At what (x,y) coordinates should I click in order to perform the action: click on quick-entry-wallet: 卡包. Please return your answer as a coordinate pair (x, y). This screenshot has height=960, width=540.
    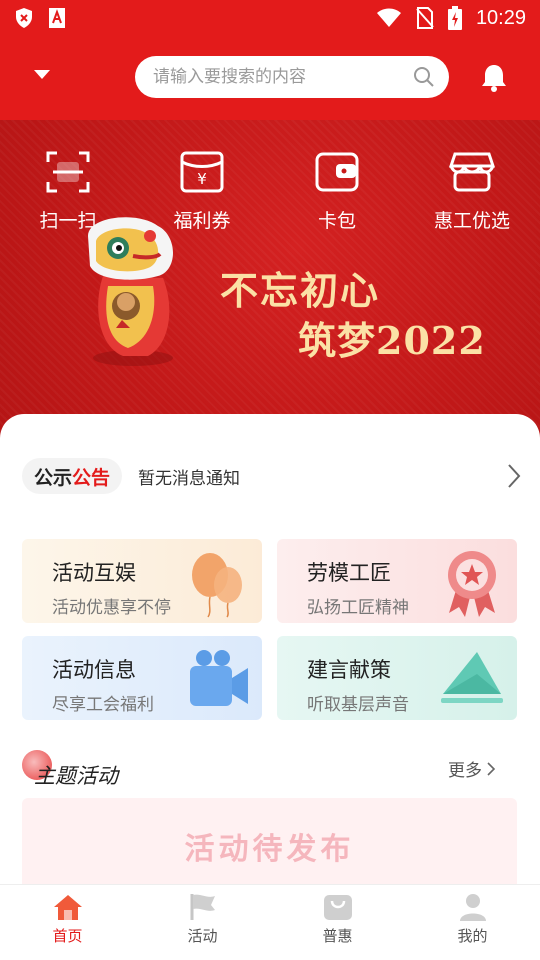
    Looking at the image, I should click on (337, 191).